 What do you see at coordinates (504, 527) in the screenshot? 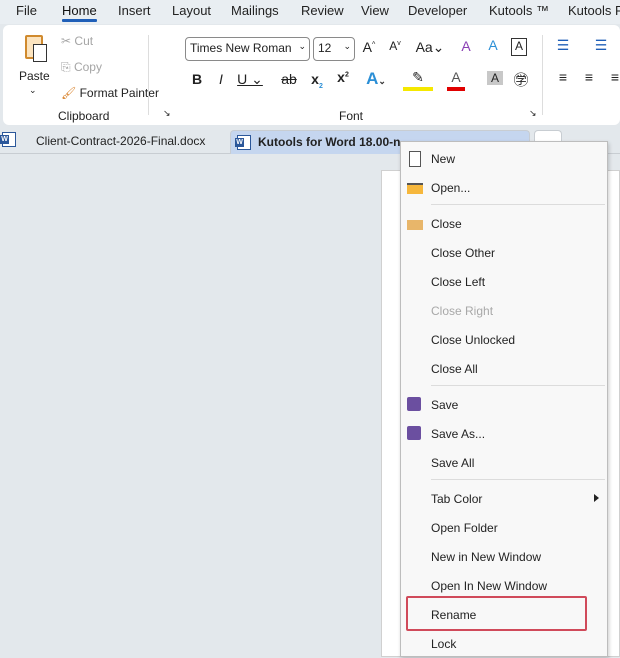
I see `menu-item-open-folder: Open Folder` at bounding box center [504, 527].